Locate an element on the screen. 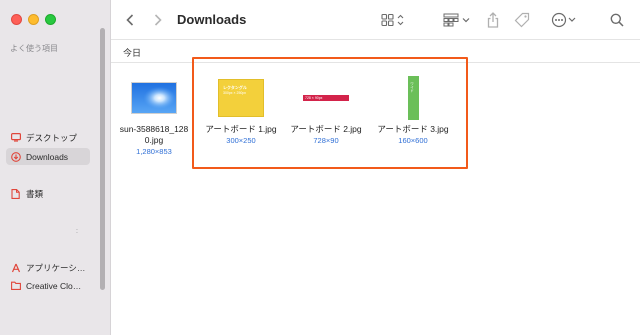  sidebar-item-documents: 書類 is located at coordinates (48, 193).